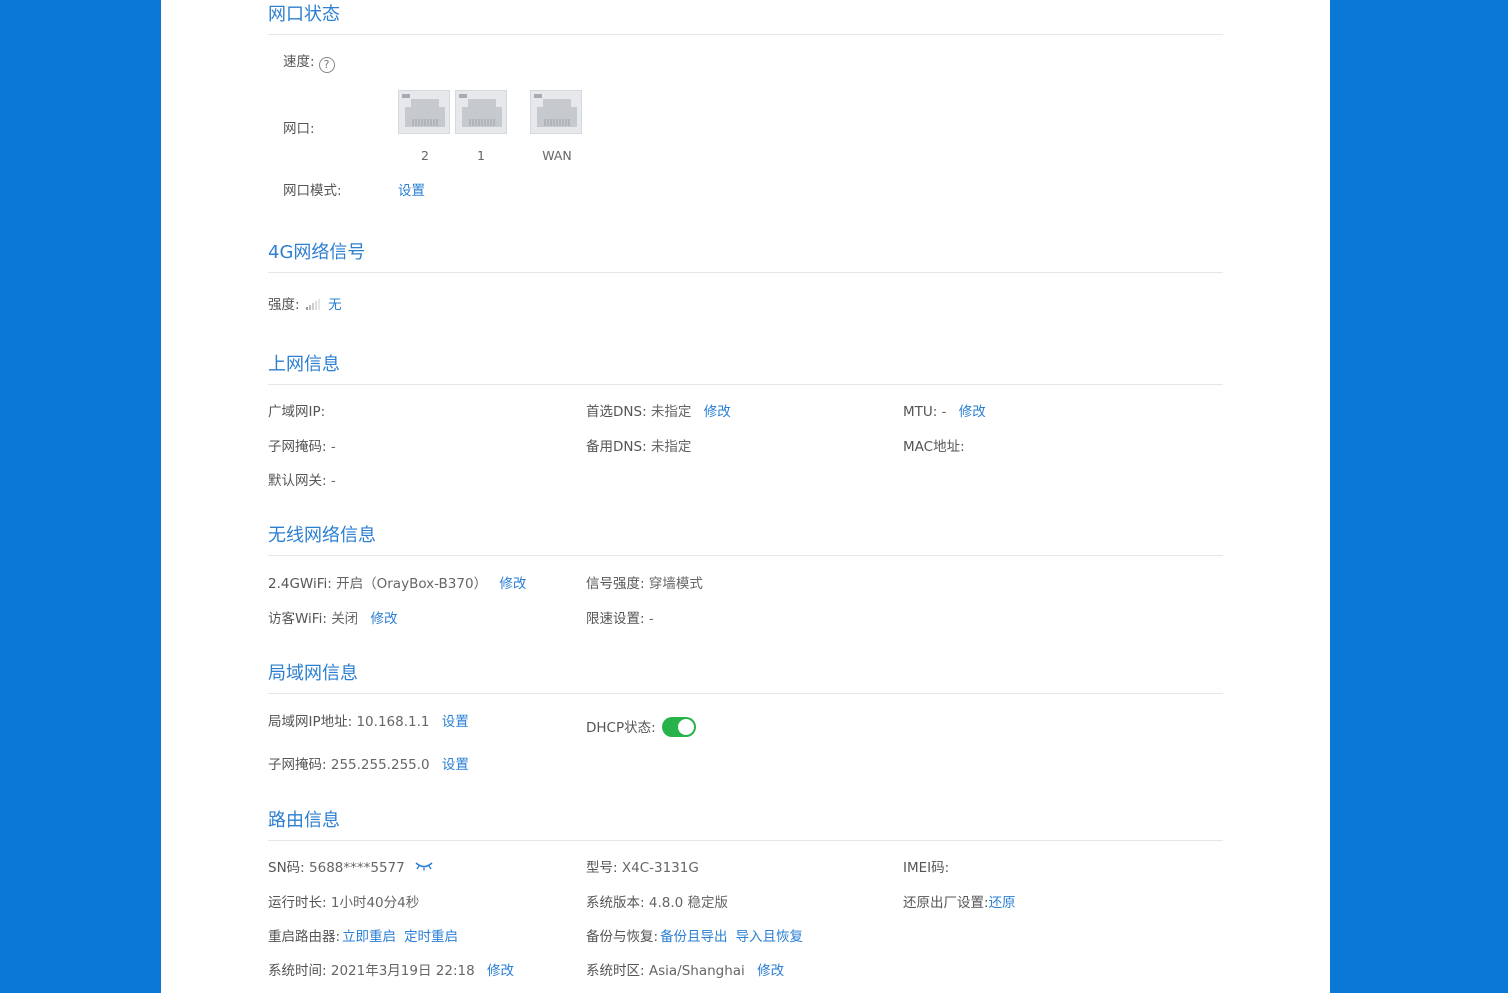  Describe the element at coordinates (375, 903) in the screenshot. I see `uptime-value: 1小时40分4秒` at that location.